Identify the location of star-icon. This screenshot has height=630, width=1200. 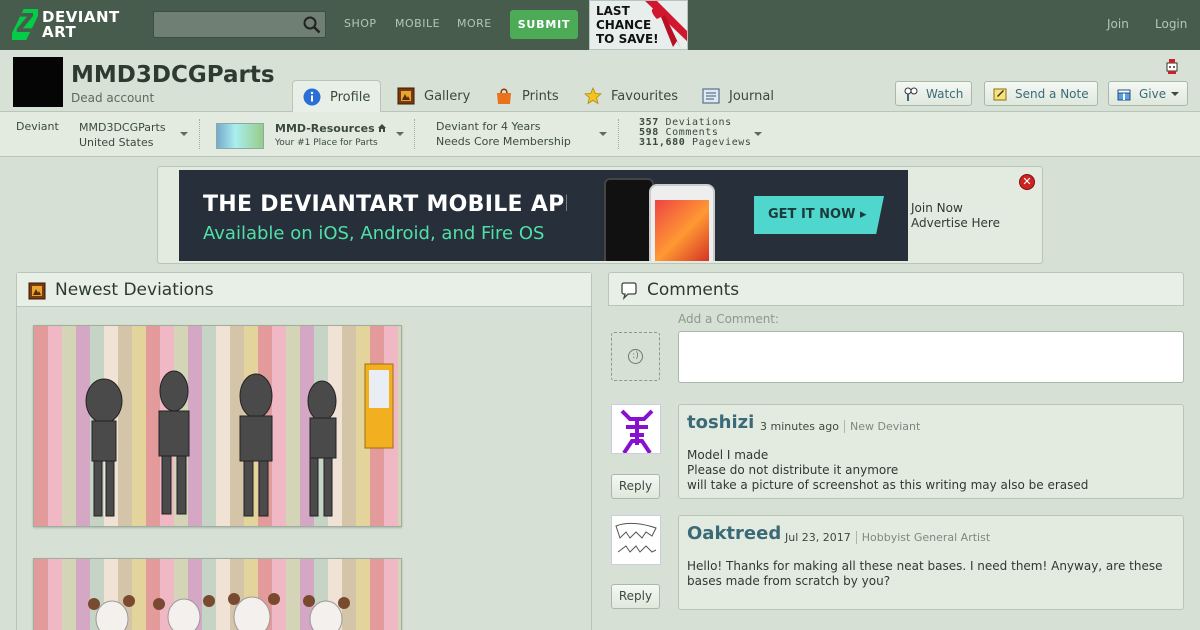
(593, 96).